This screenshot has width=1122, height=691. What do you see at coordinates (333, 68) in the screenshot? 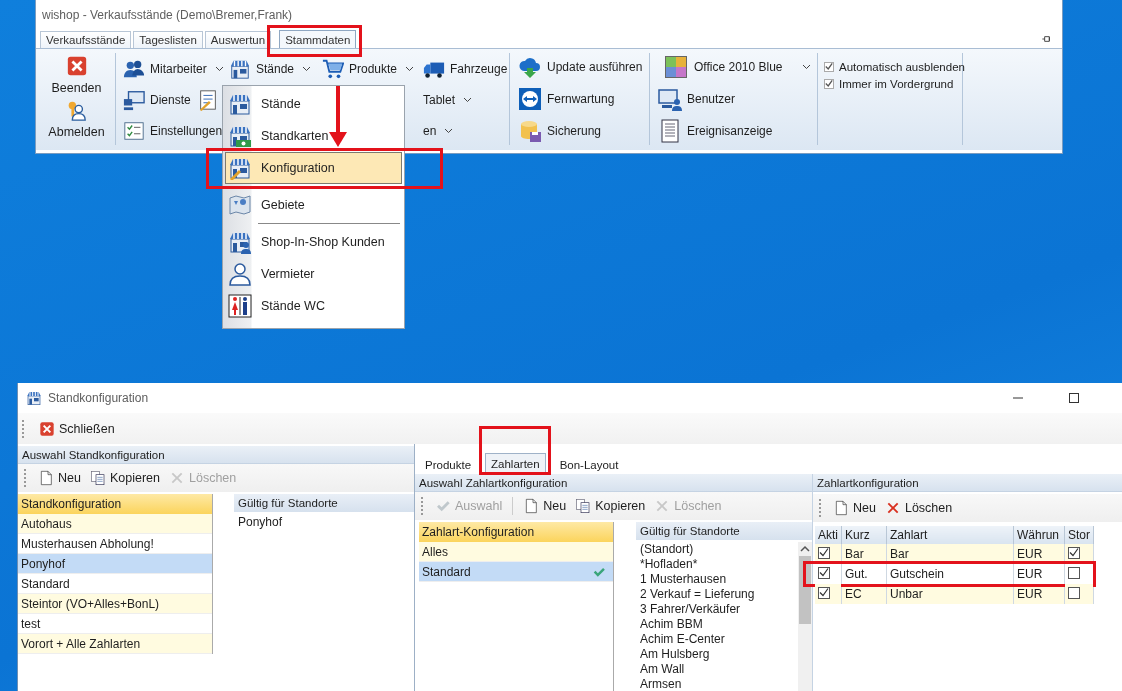
I see `cart-icon` at bounding box center [333, 68].